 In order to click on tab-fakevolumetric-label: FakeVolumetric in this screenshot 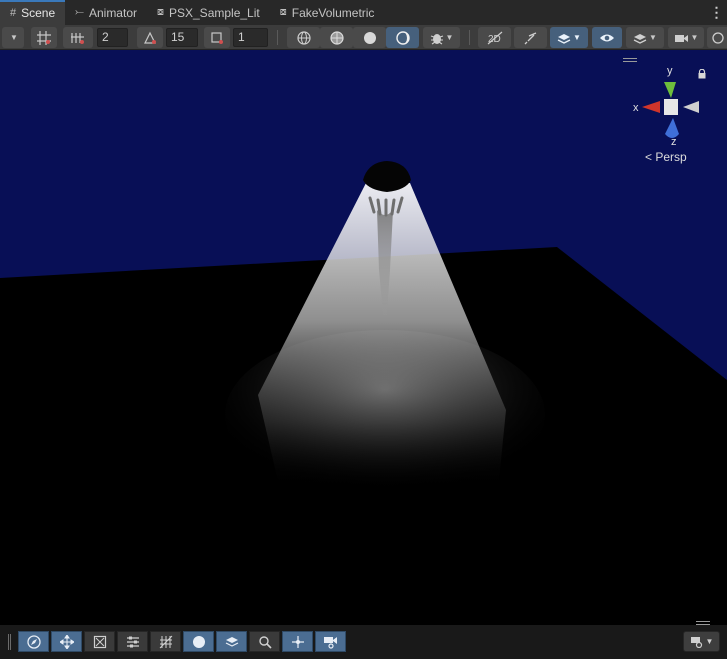, I will do `click(333, 12)`.